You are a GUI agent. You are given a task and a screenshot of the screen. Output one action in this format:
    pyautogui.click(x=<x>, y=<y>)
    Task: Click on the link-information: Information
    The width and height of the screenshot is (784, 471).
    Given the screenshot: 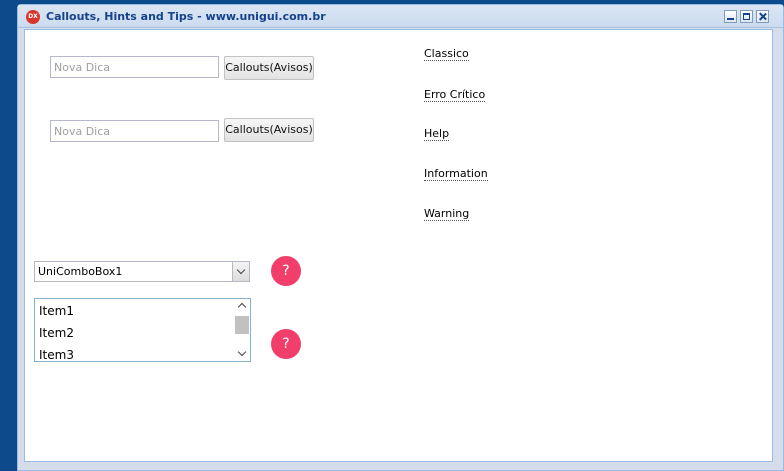 What is the action you would take?
    pyautogui.click(x=456, y=174)
    